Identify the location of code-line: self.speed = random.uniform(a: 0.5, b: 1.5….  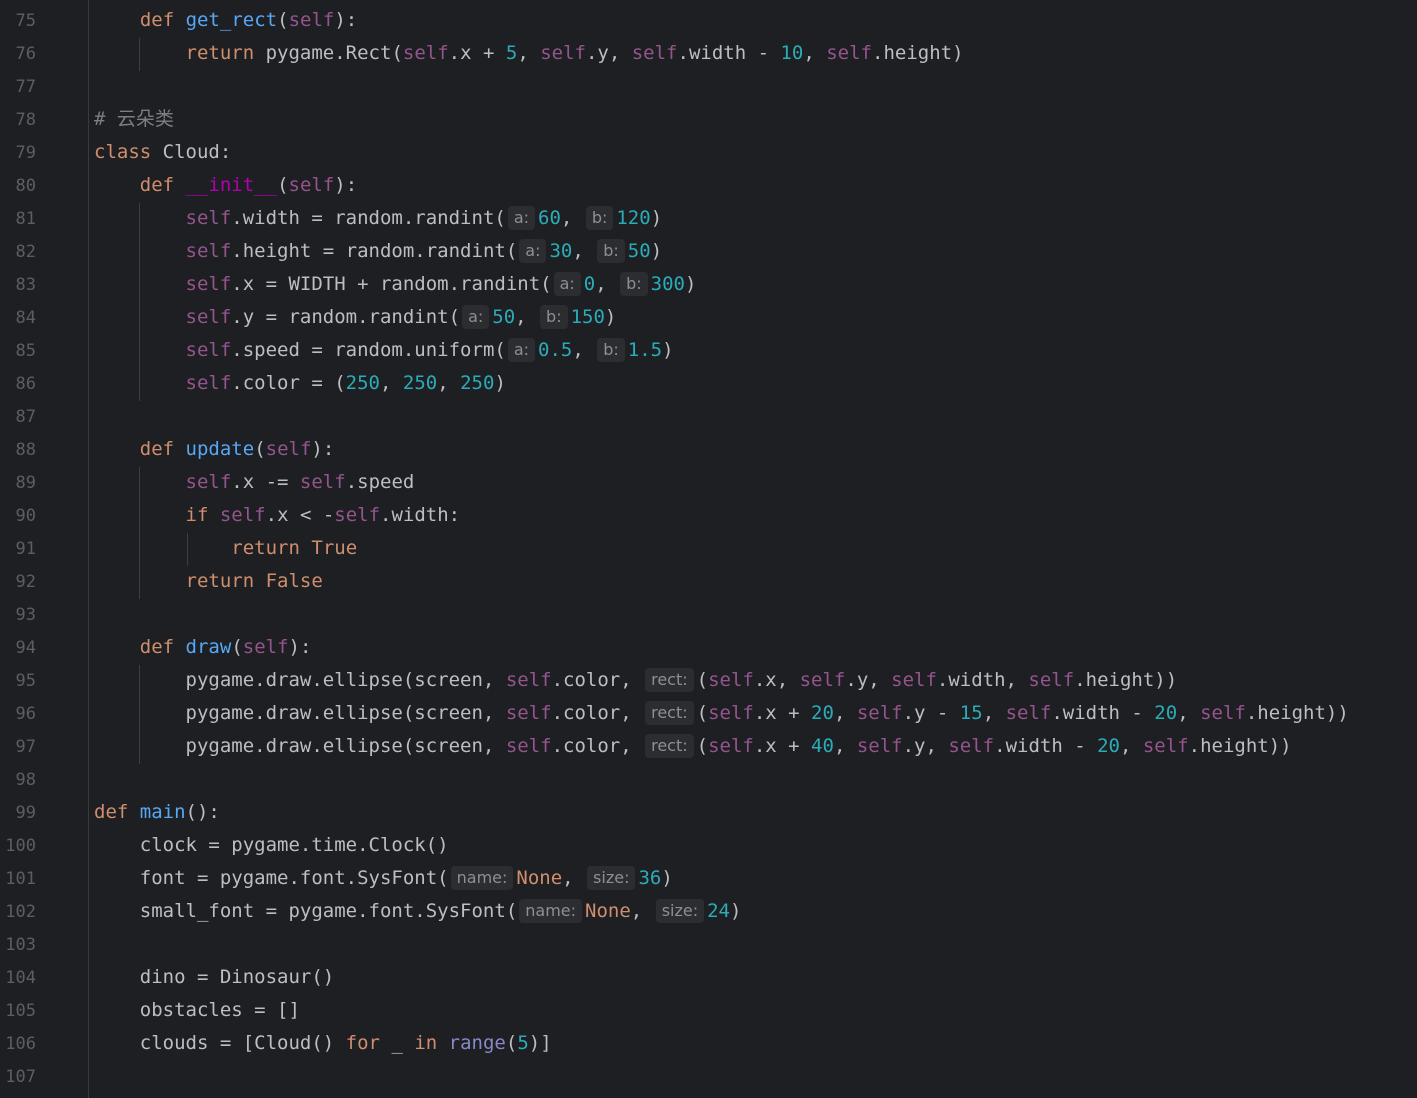
(384, 350).